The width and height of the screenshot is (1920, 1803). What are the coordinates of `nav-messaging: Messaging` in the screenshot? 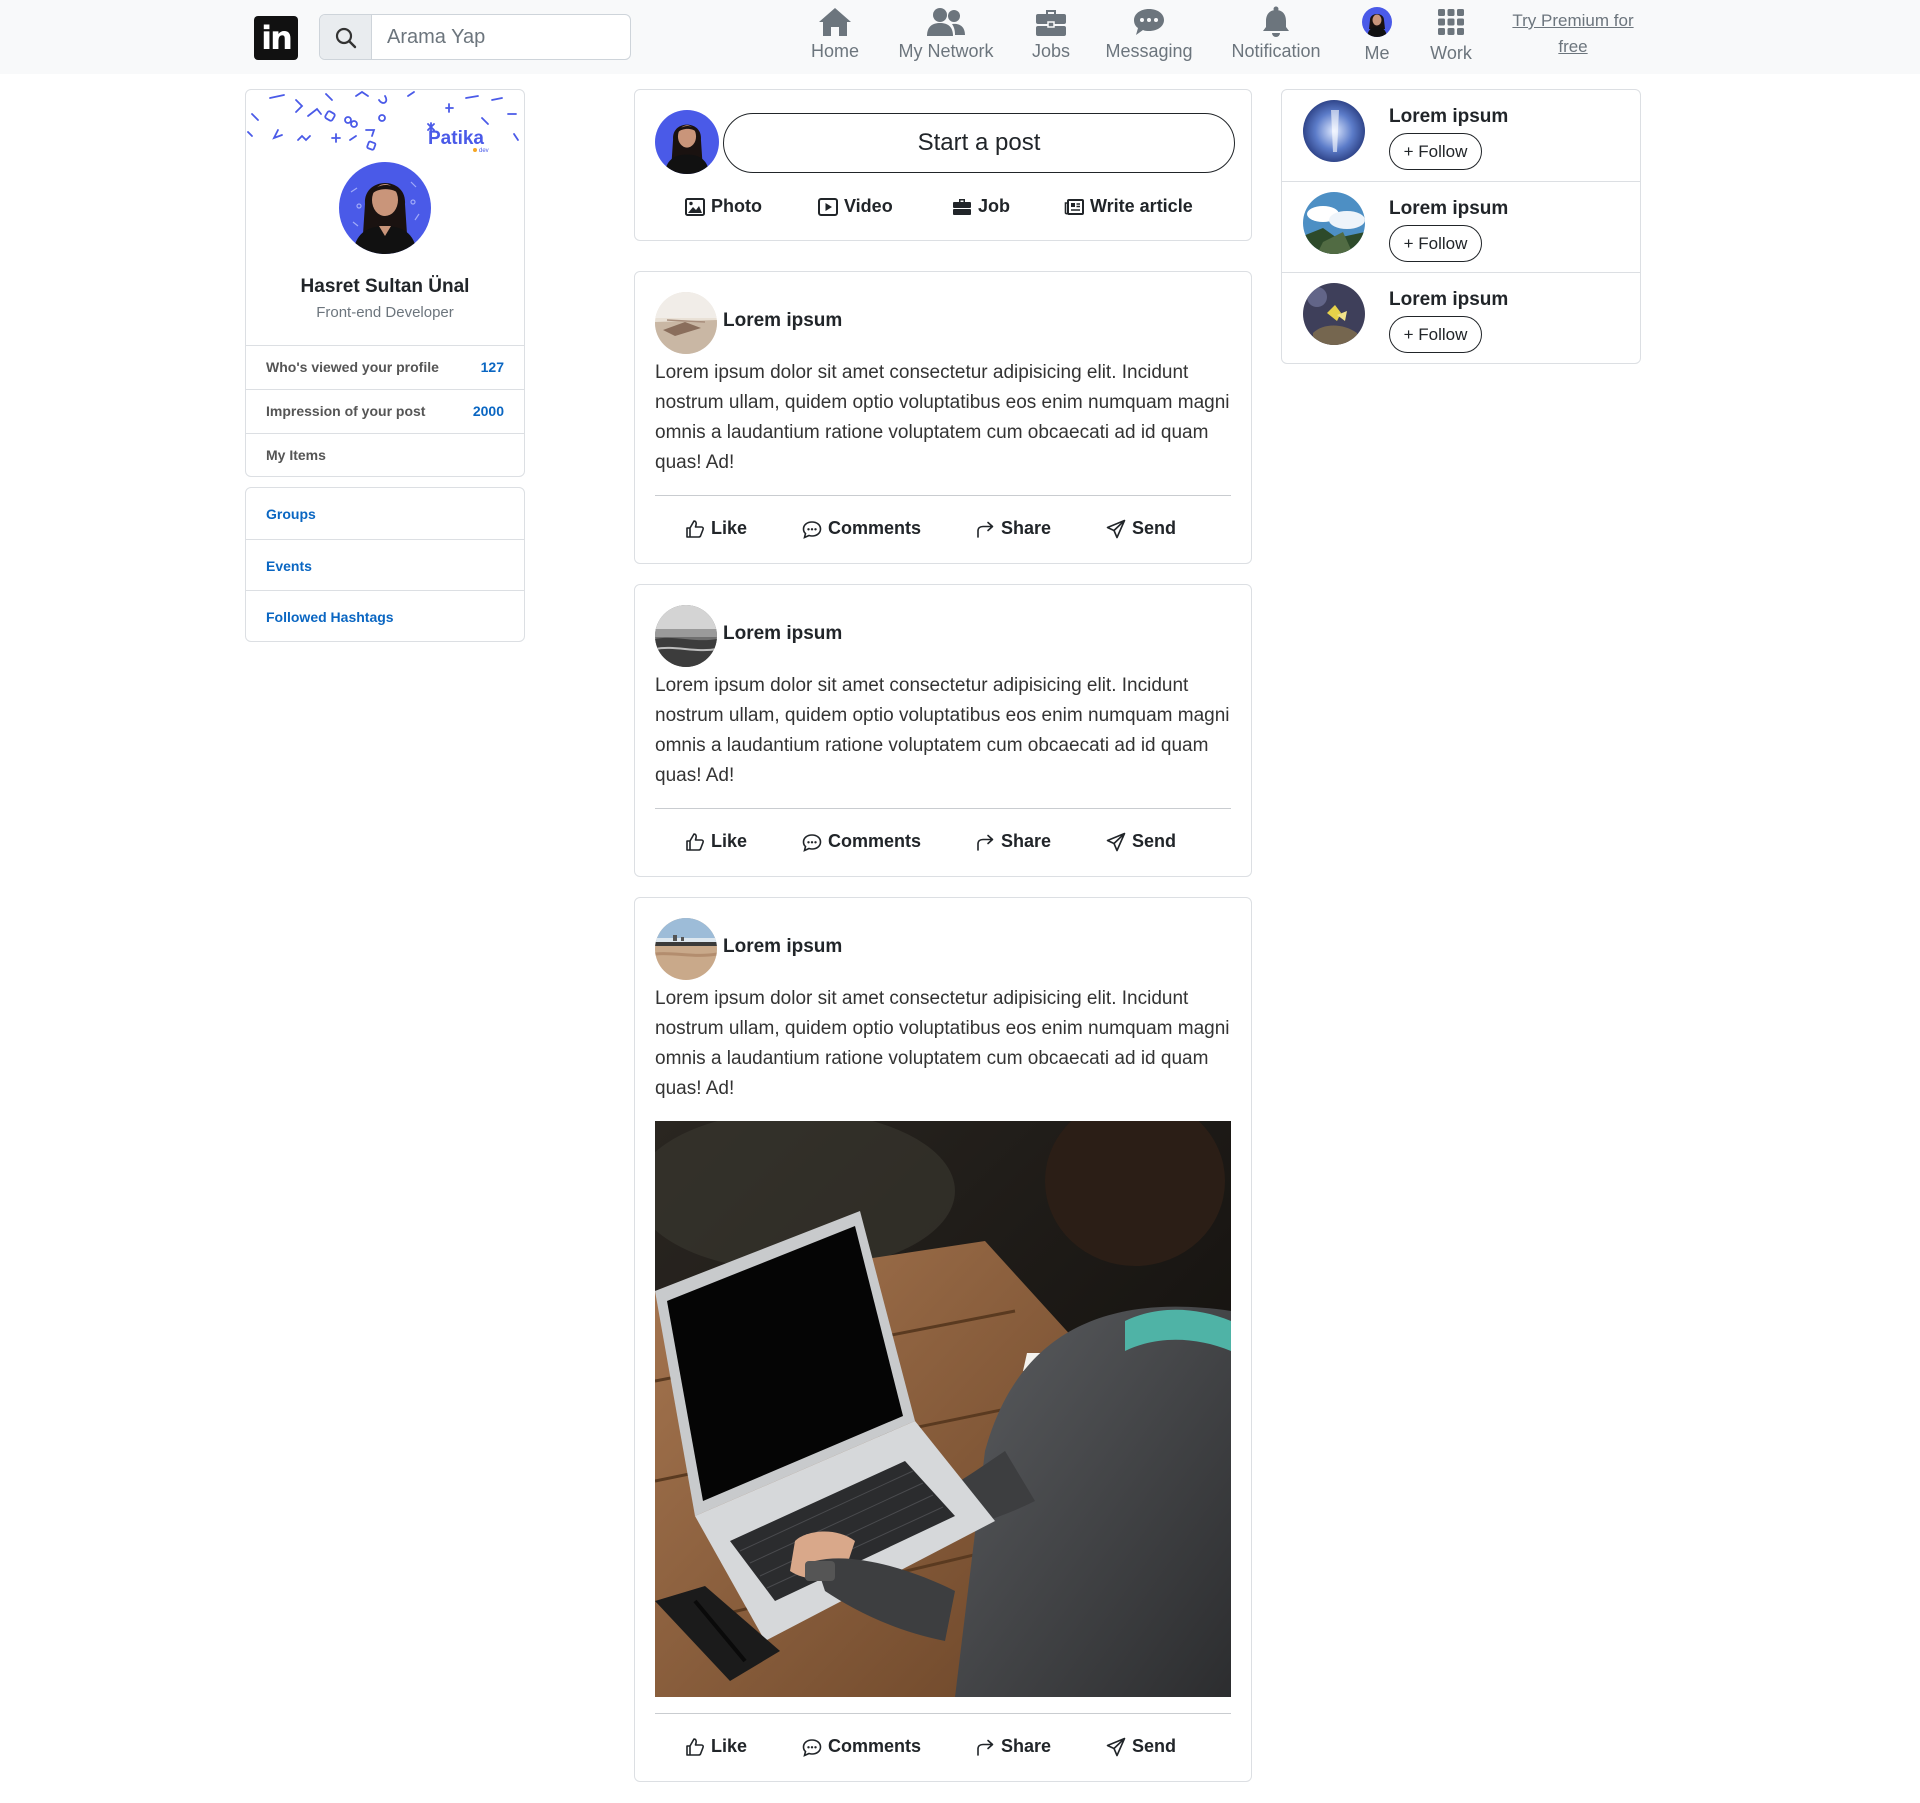 It's located at (1149, 36).